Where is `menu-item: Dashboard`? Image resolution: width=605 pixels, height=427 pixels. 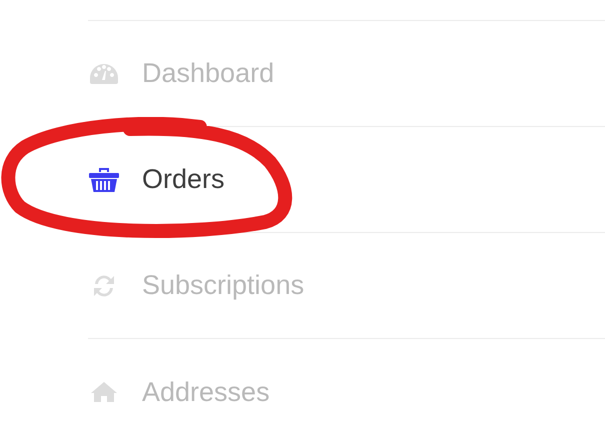 menu-item: Dashboard is located at coordinates (181, 73).